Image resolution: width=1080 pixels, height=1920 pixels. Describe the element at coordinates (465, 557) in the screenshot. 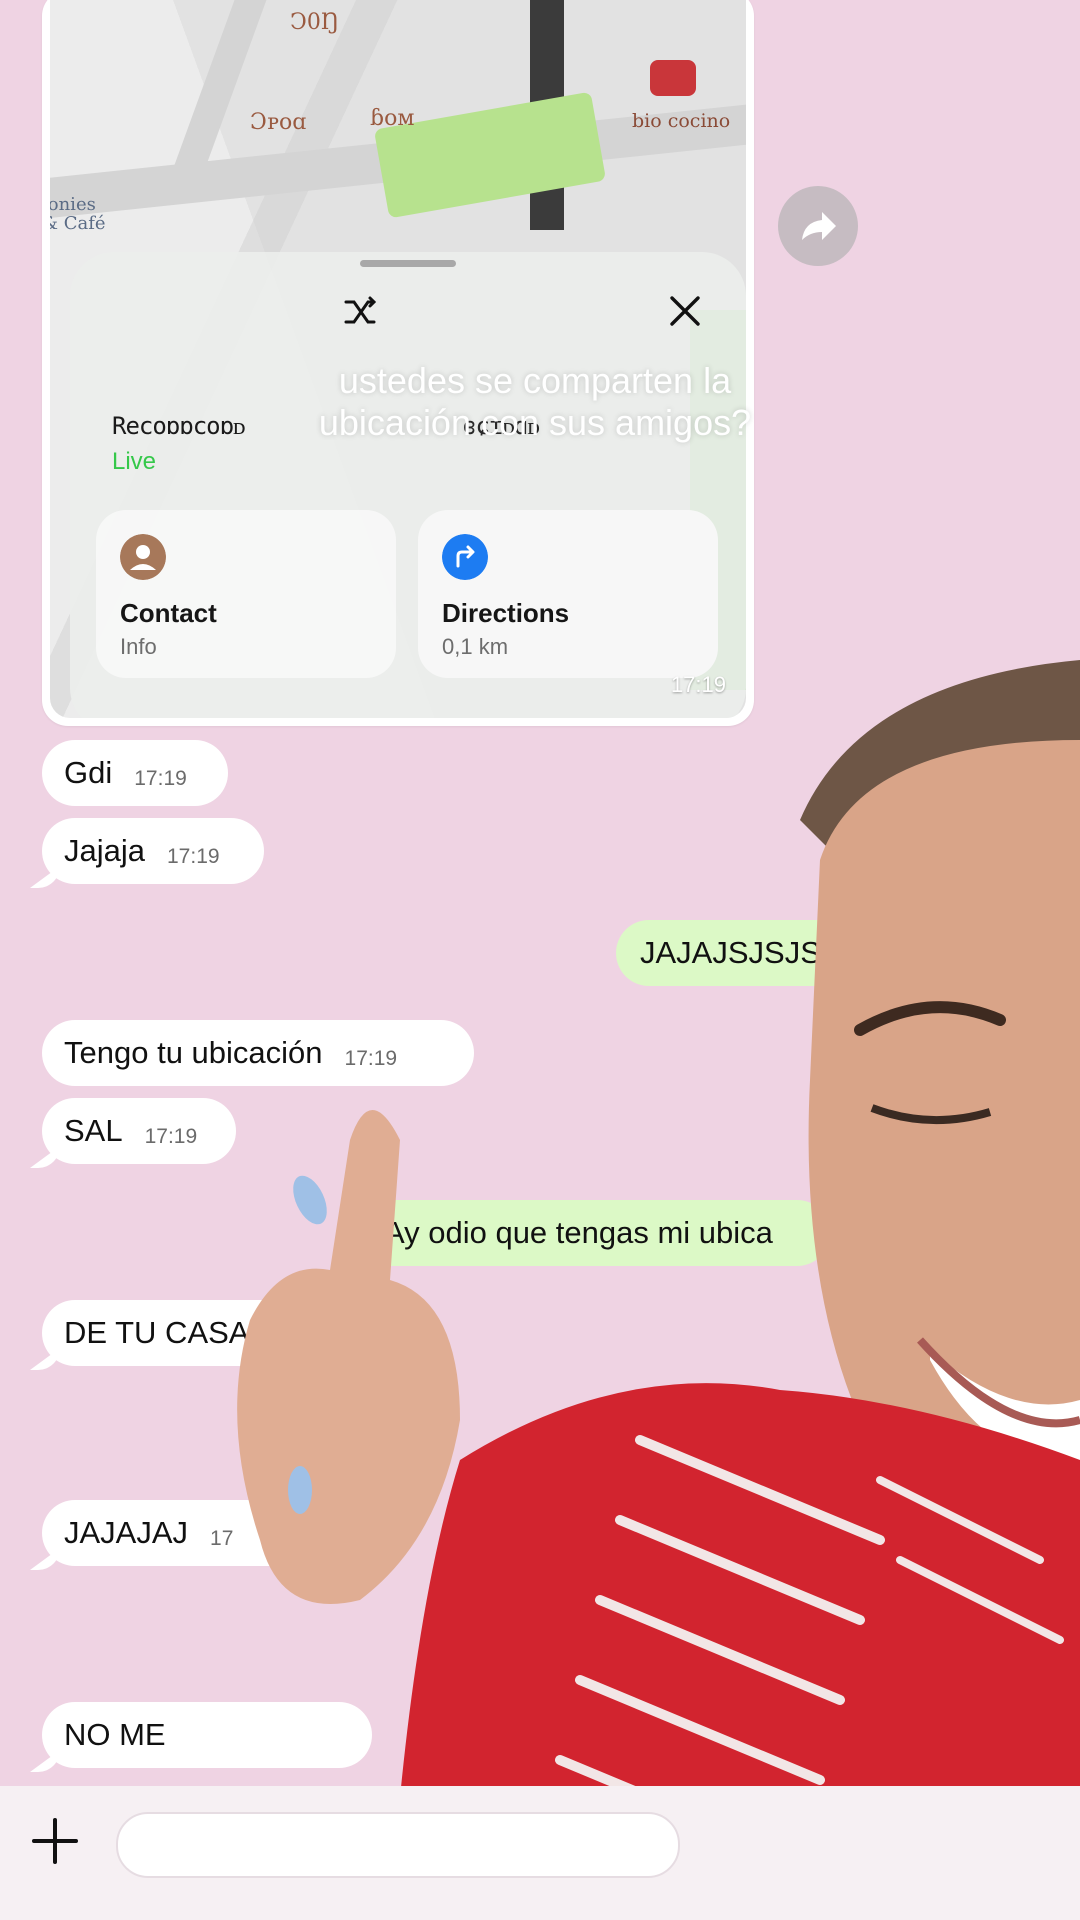

I see `directions-arrow-icon` at that location.